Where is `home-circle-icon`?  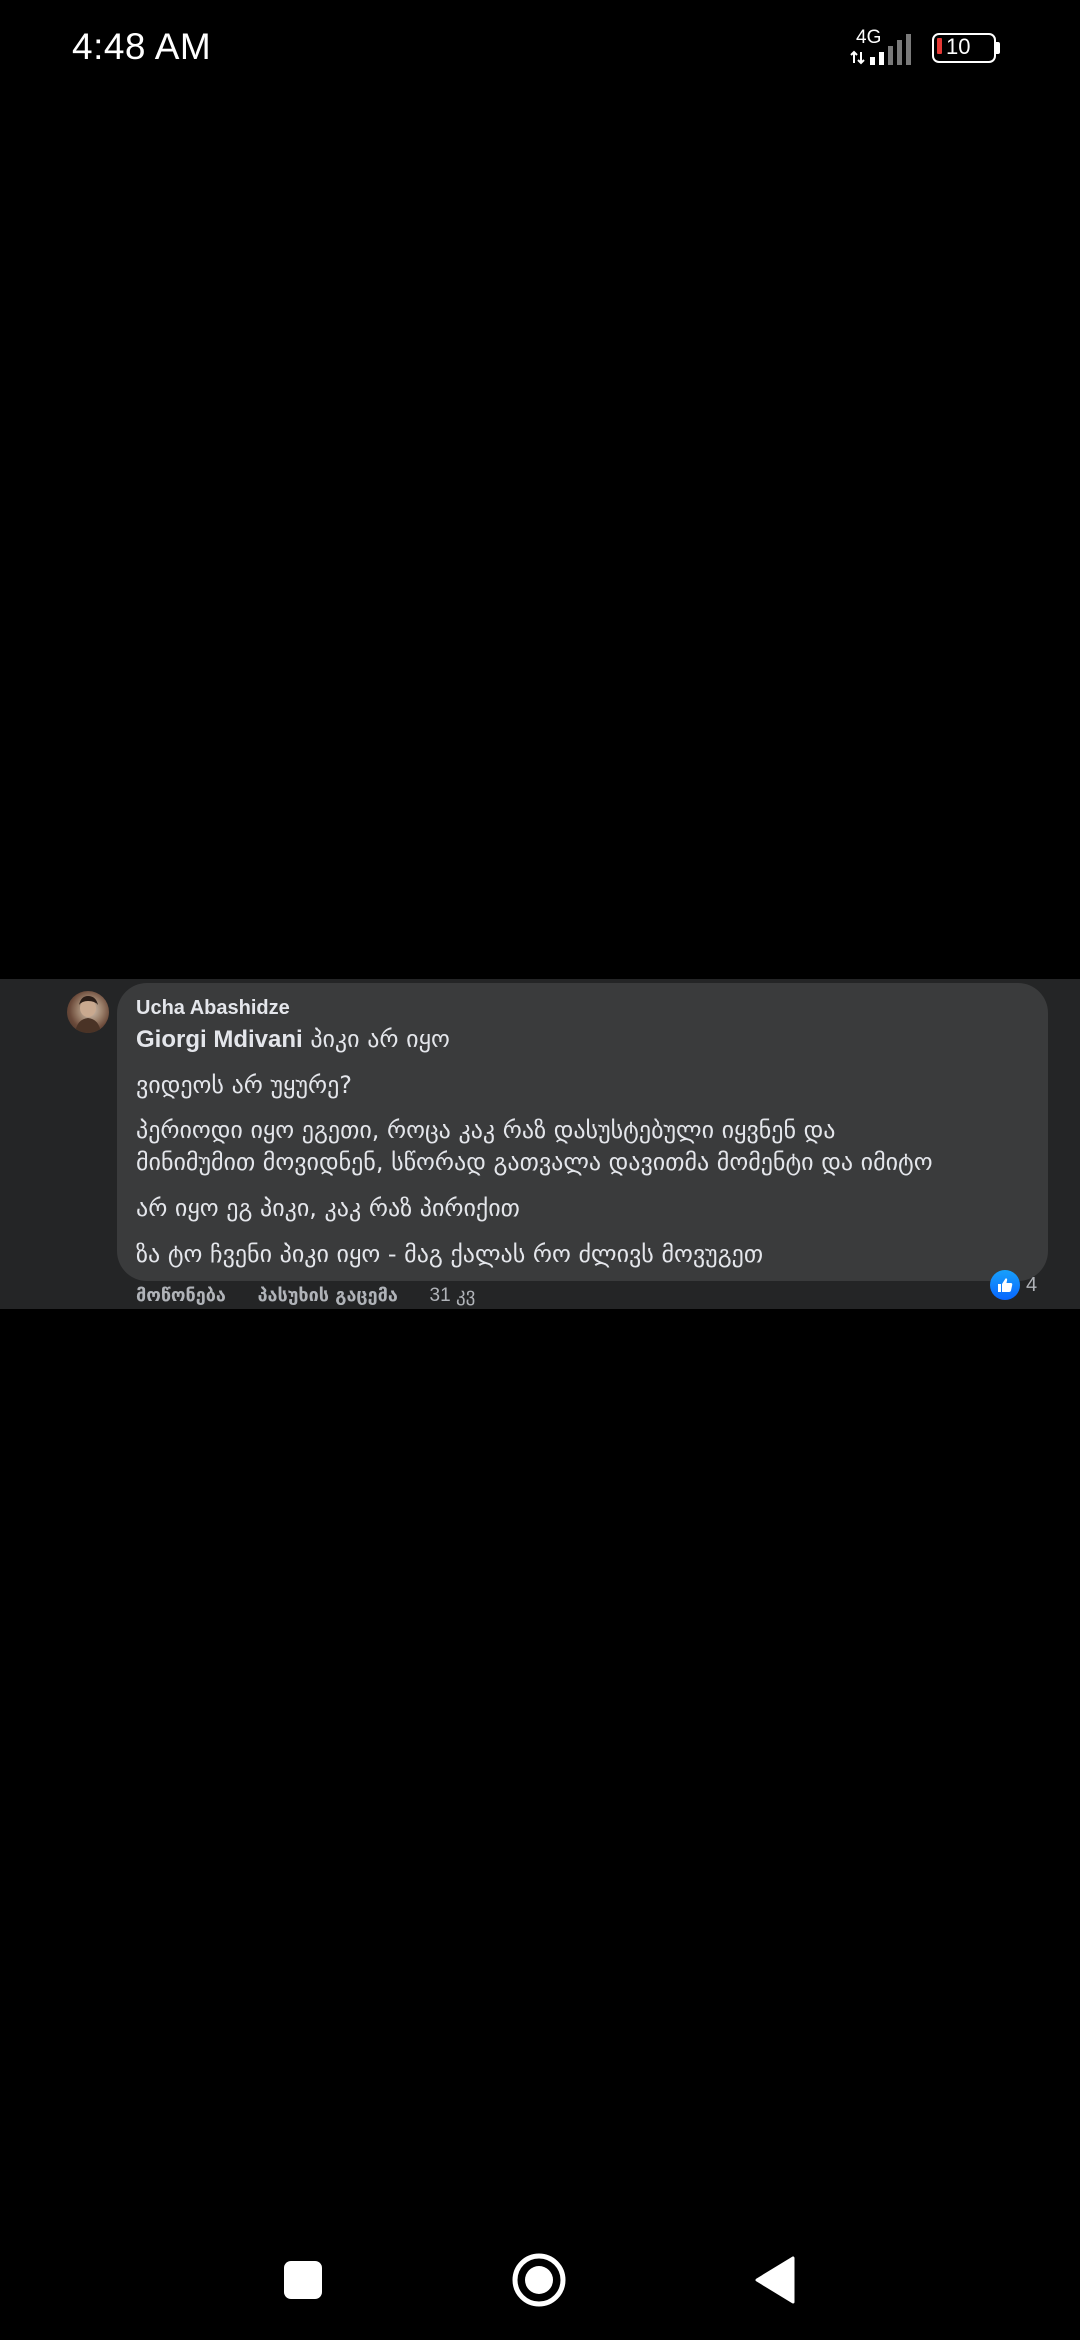
home-circle-icon is located at coordinates (539, 2280).